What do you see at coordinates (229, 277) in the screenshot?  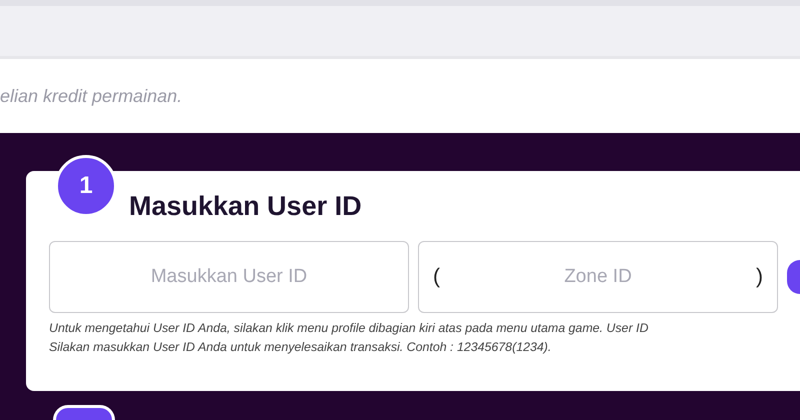 I see `user-id-field: Masukkan User ID` at bounding box center [229, 277].